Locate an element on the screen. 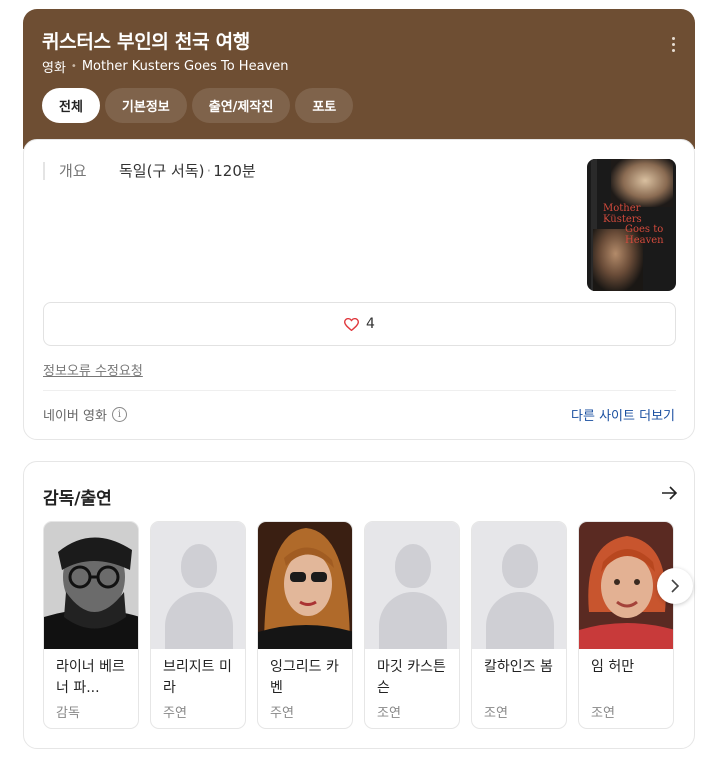 The height and width of the screenshot is (771, 728). arrow-right-icon is located at coordinates (669, 493).